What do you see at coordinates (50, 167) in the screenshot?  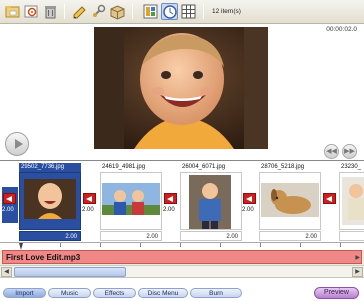 I see `clip-filename: 29502_7736.jpg` at bounding box center [50, 167].